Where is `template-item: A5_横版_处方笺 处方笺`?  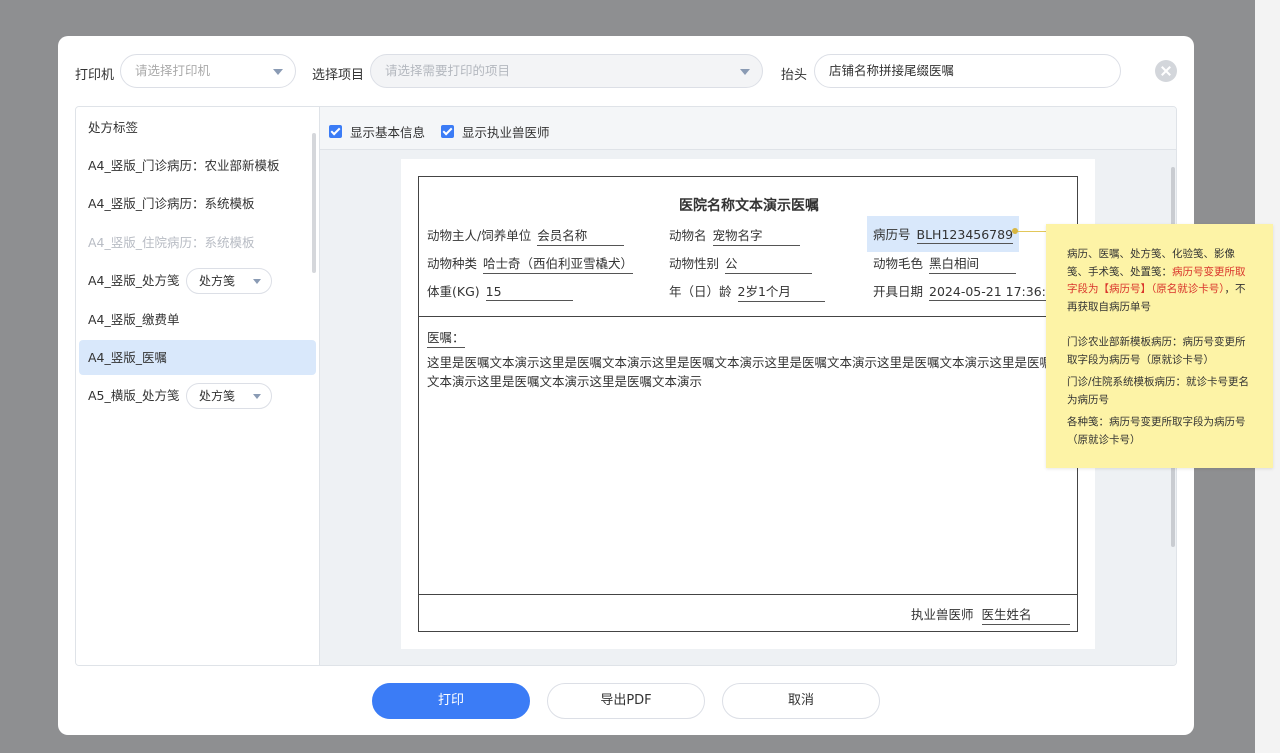 template-item: A5_横版_处方笺 处方笺 is located at coordinates (197, 395).